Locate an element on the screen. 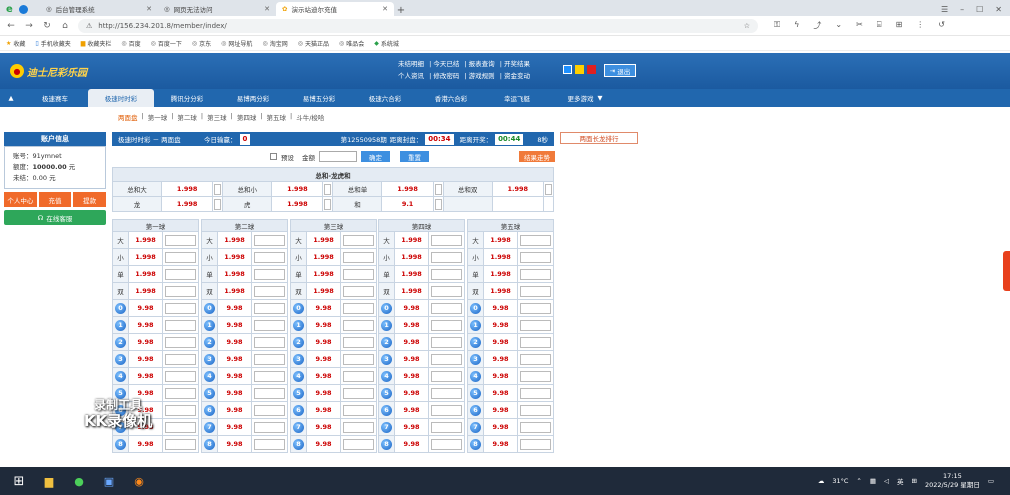  chevron-up-icon: ⌃ is located at coordinates (858, 481).